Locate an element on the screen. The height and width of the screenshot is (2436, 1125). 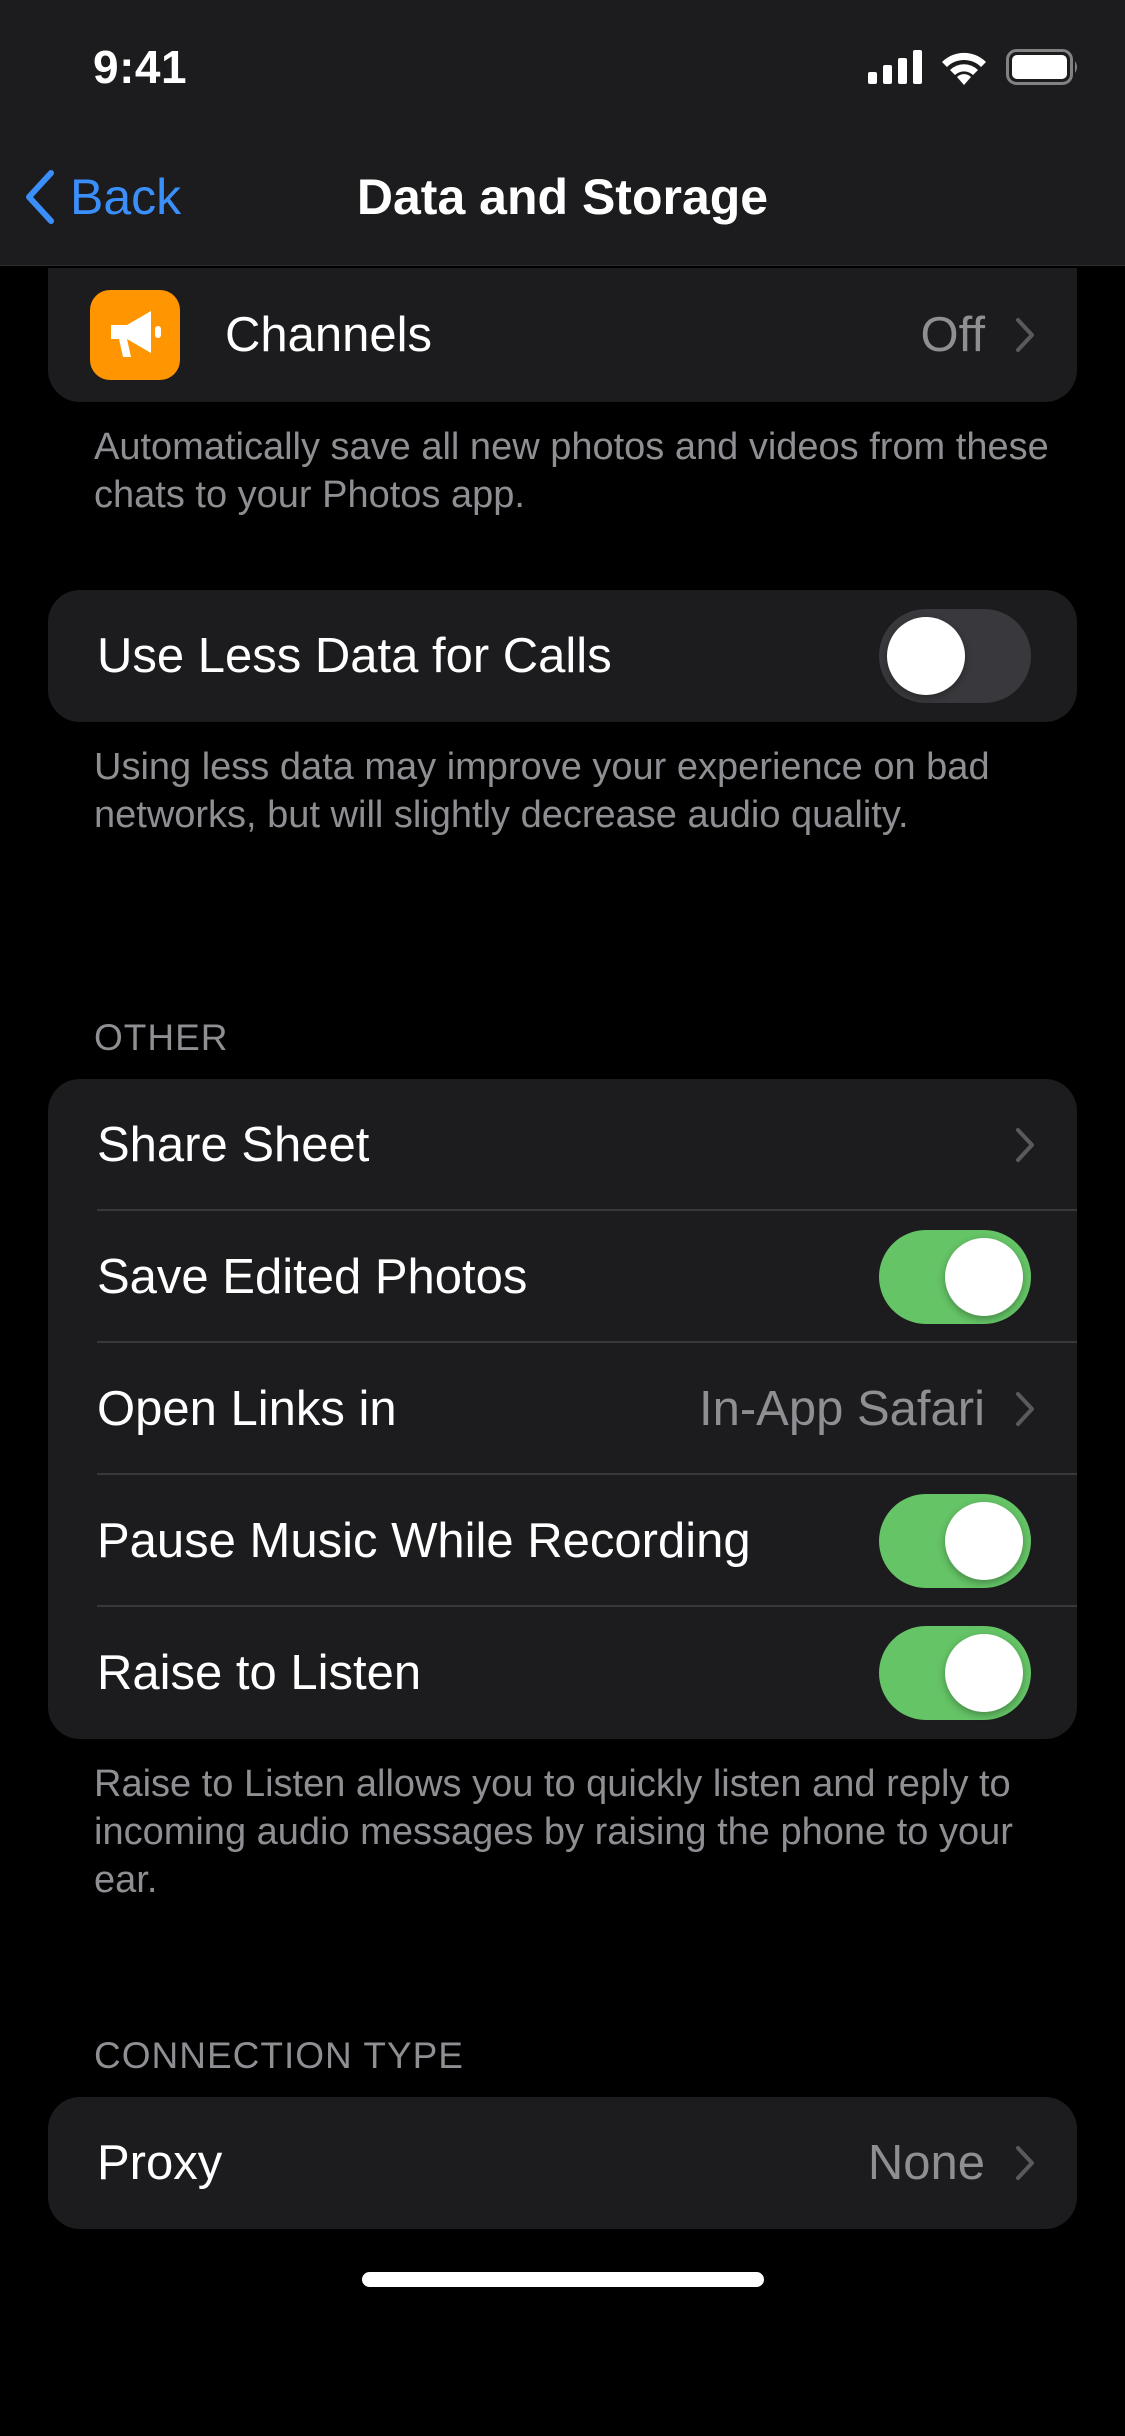
cellular-signal-icon is located at coordinates (895, 69).